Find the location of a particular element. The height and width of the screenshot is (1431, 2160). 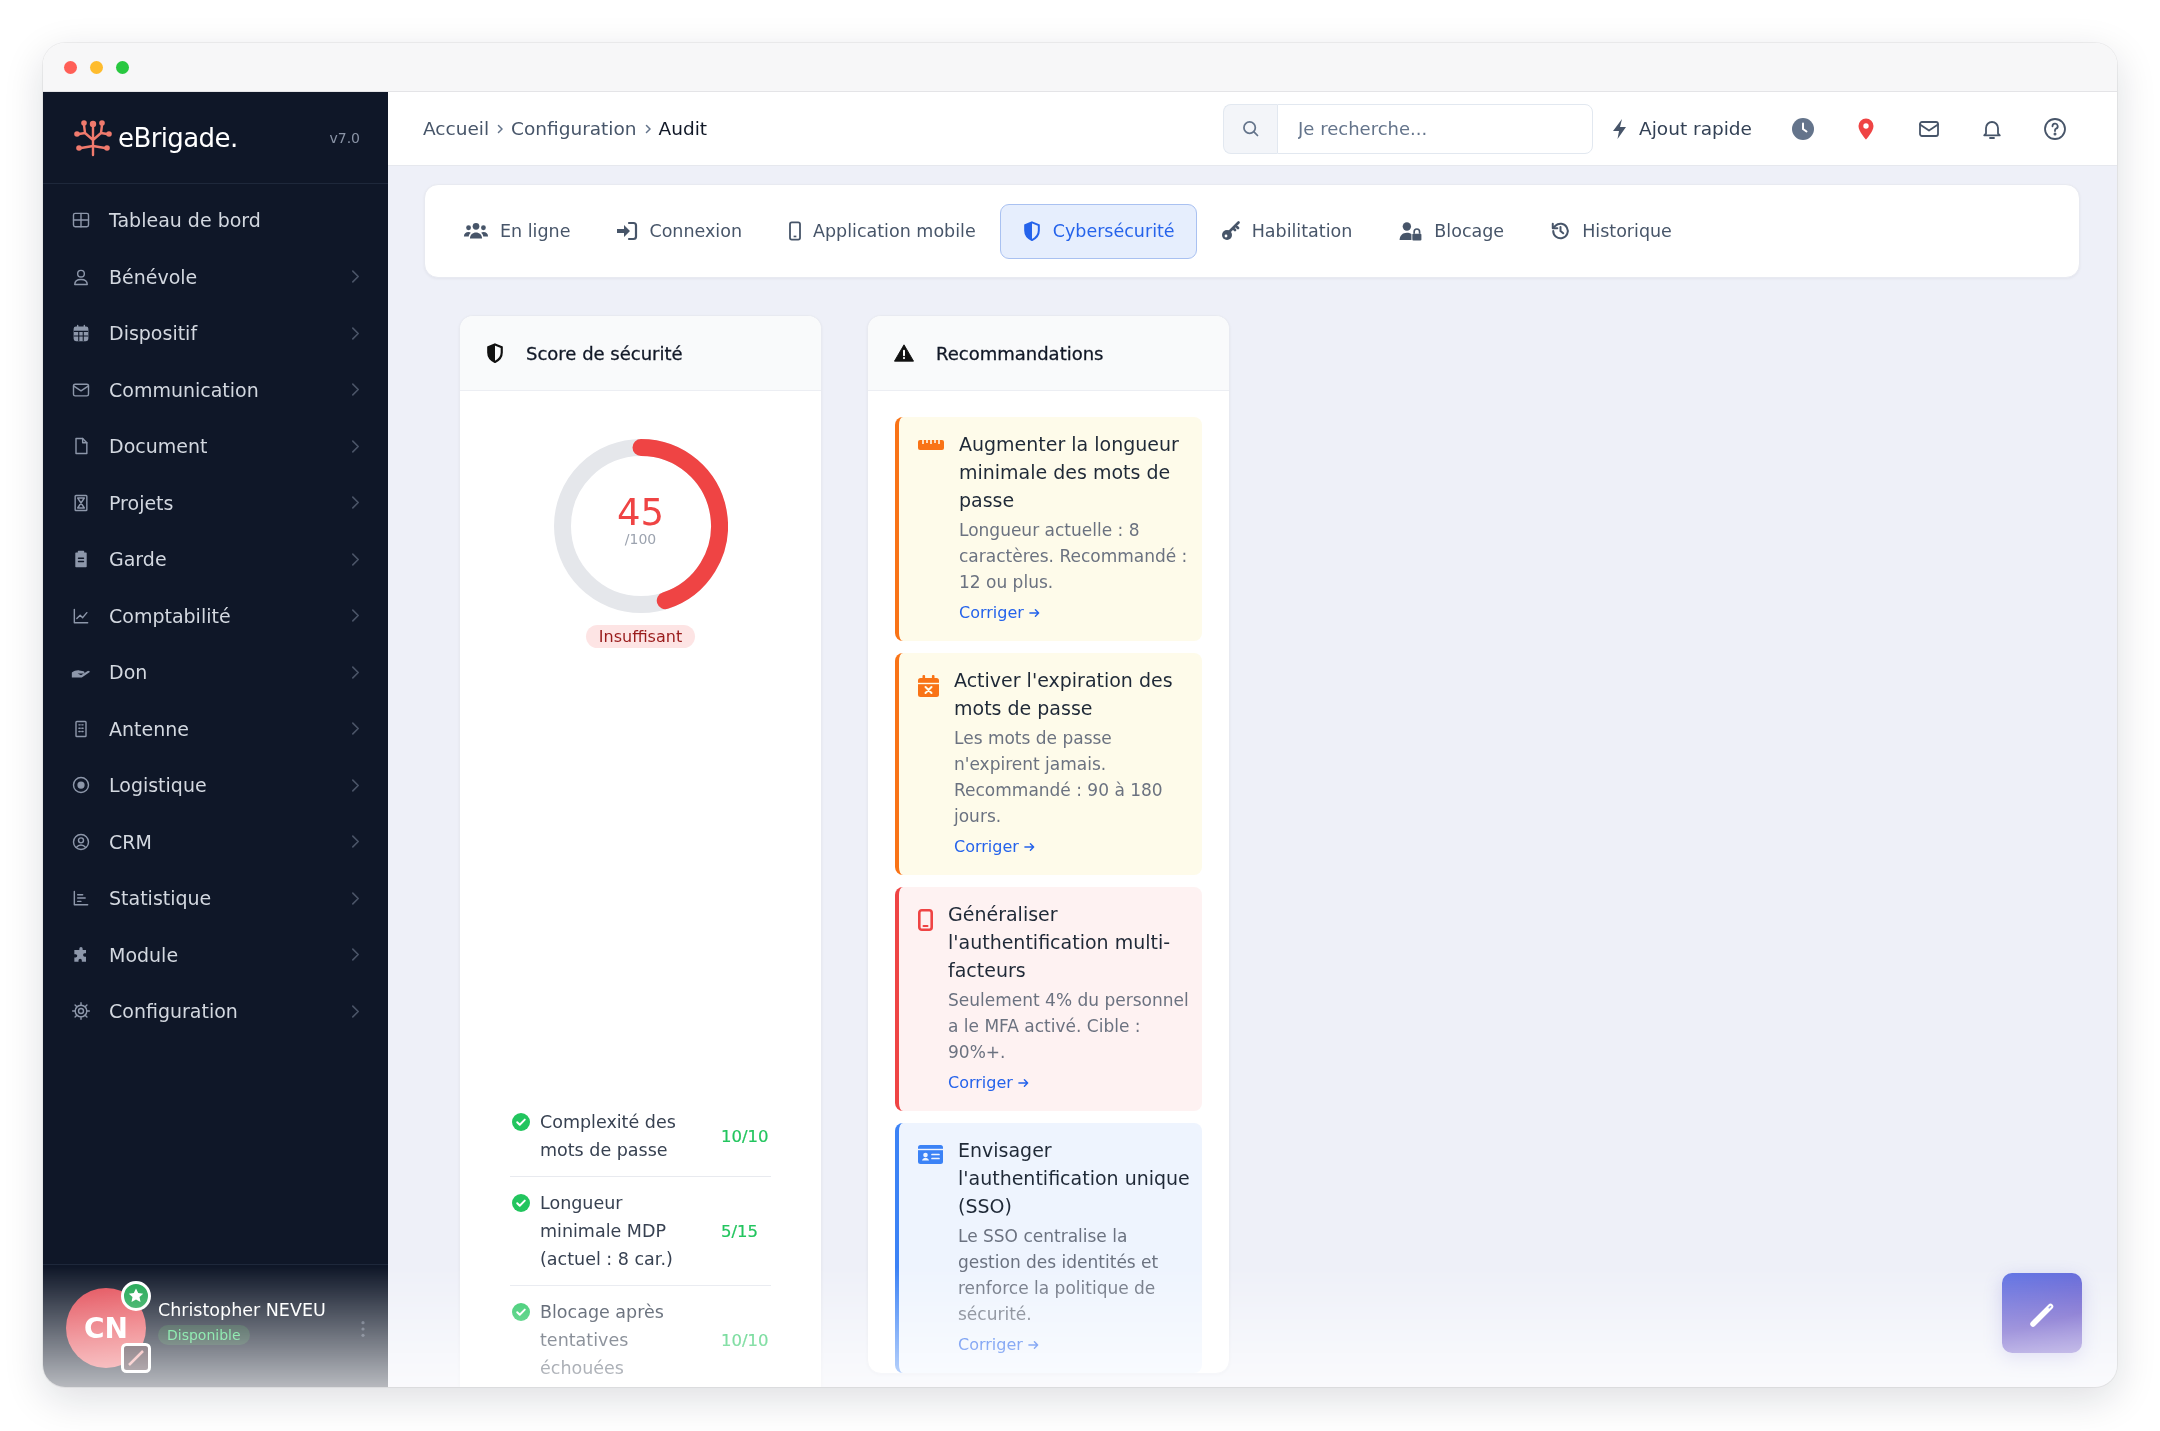

recommendation-title: Généraliser l'authentification multi-facteurs is located at coordinates (1060, 942).